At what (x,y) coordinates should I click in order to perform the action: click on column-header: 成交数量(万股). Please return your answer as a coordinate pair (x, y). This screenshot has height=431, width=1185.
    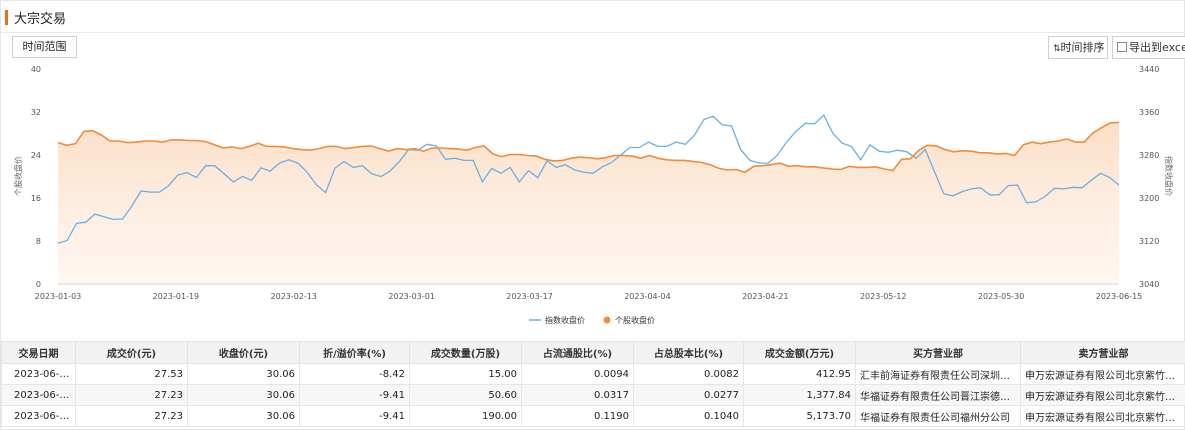
    Looking at the image, I should click on (466, 353).